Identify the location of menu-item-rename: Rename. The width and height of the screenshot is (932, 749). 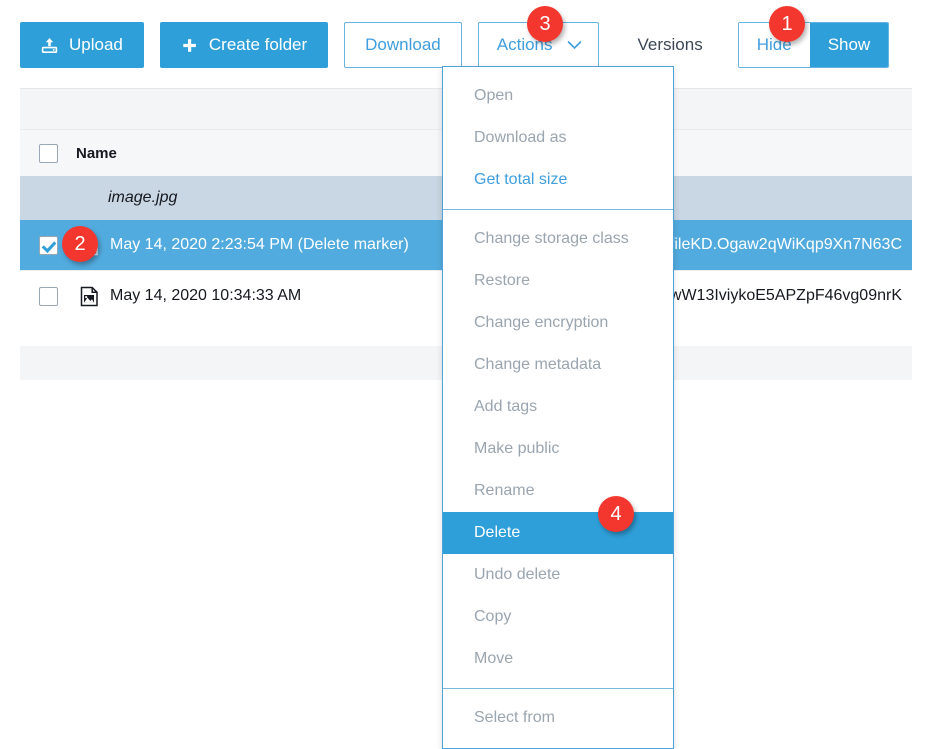
(558, 491).